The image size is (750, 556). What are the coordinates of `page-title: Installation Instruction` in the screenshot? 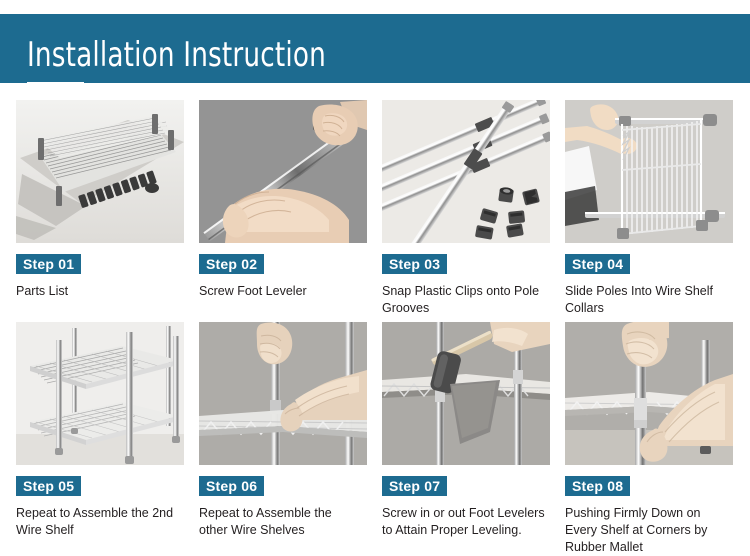 It's located at (176, 55).